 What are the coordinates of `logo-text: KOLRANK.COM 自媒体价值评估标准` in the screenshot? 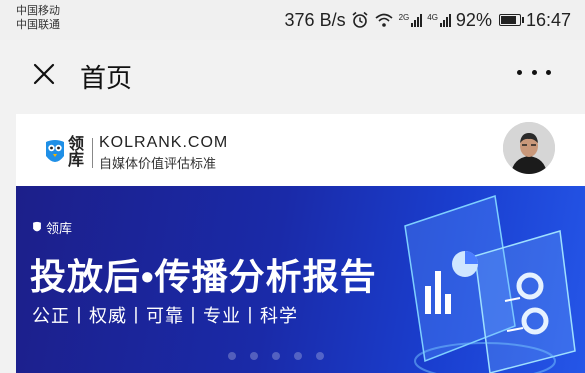 It's located at (163, 153).